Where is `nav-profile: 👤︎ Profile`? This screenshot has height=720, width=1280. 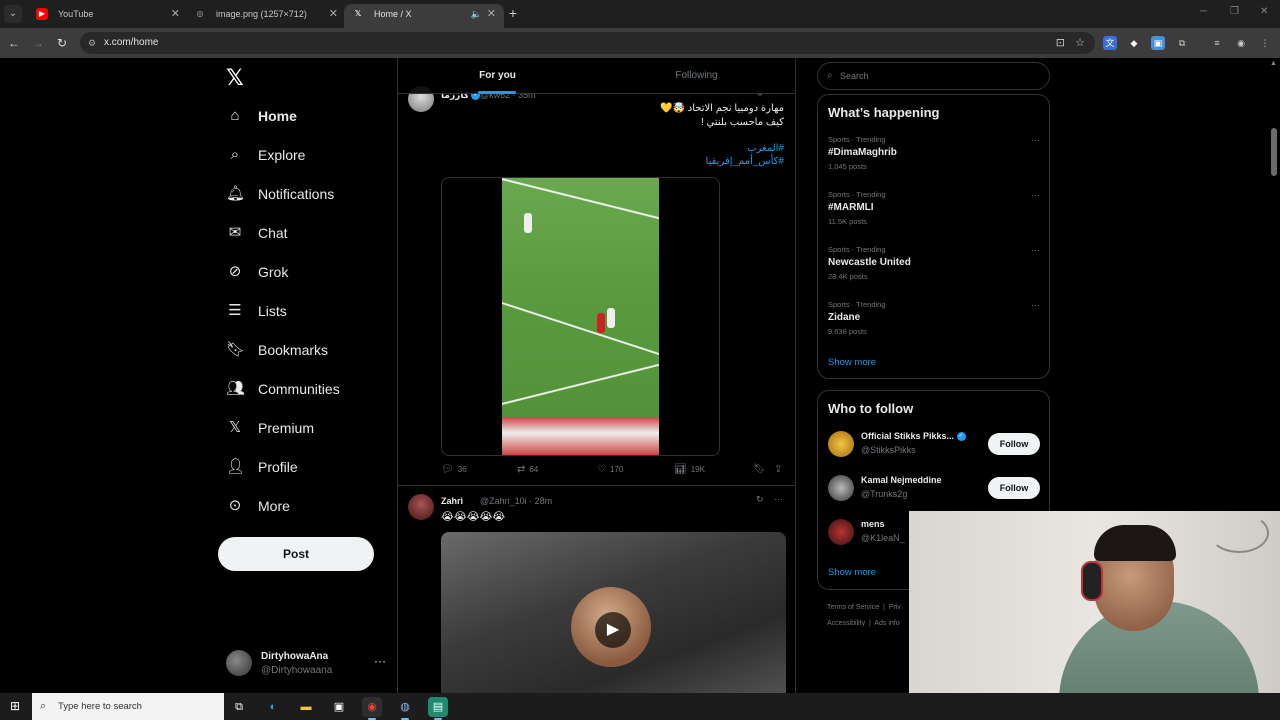 nav-profile: 👤︎ Profile is located at coordinates (262, 467).